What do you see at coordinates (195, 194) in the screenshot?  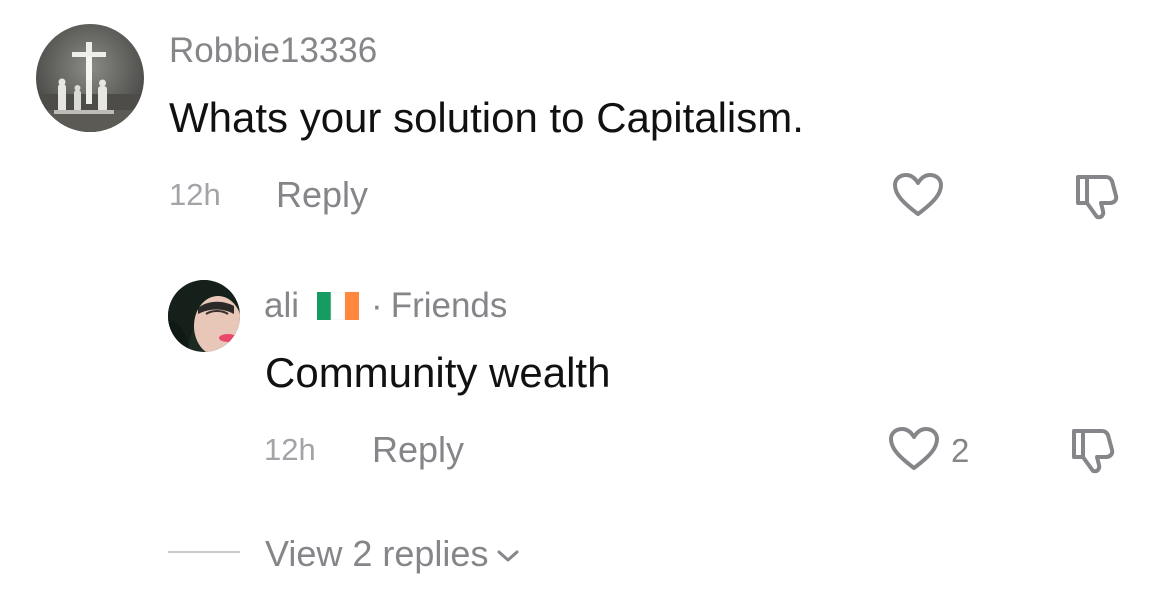 I see `comment-timestamp: 12h` at bounding box center [195, 194].